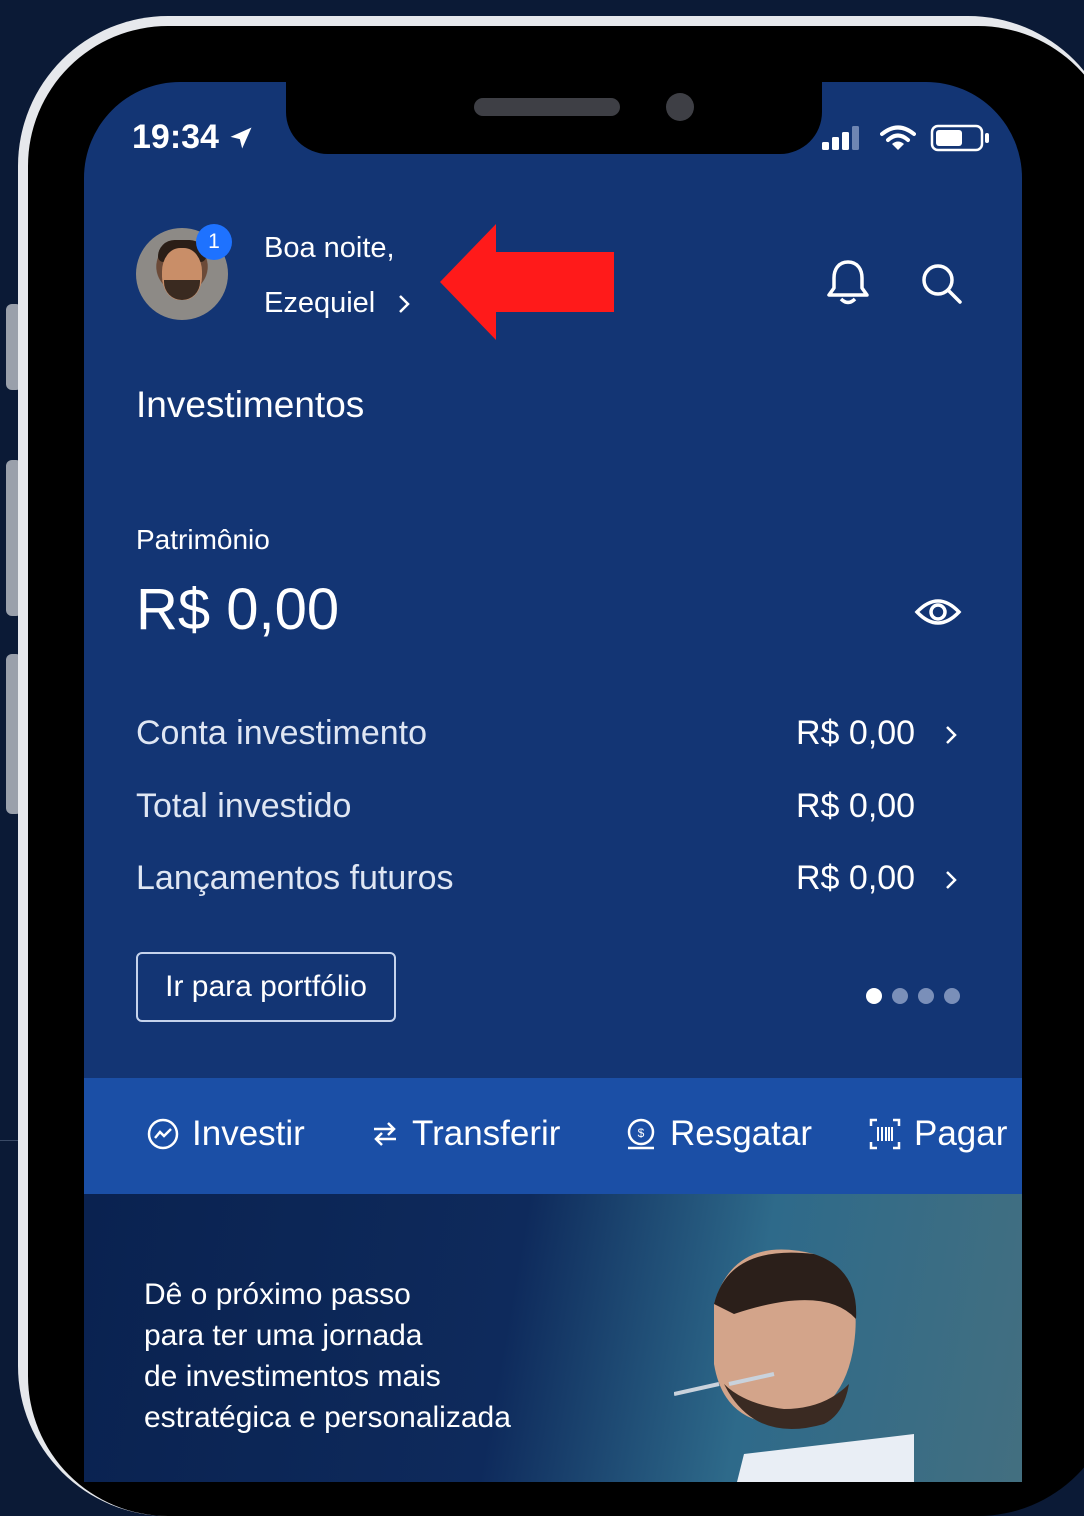  I want to click on status-time-text: 19:34, so click(175, 137).